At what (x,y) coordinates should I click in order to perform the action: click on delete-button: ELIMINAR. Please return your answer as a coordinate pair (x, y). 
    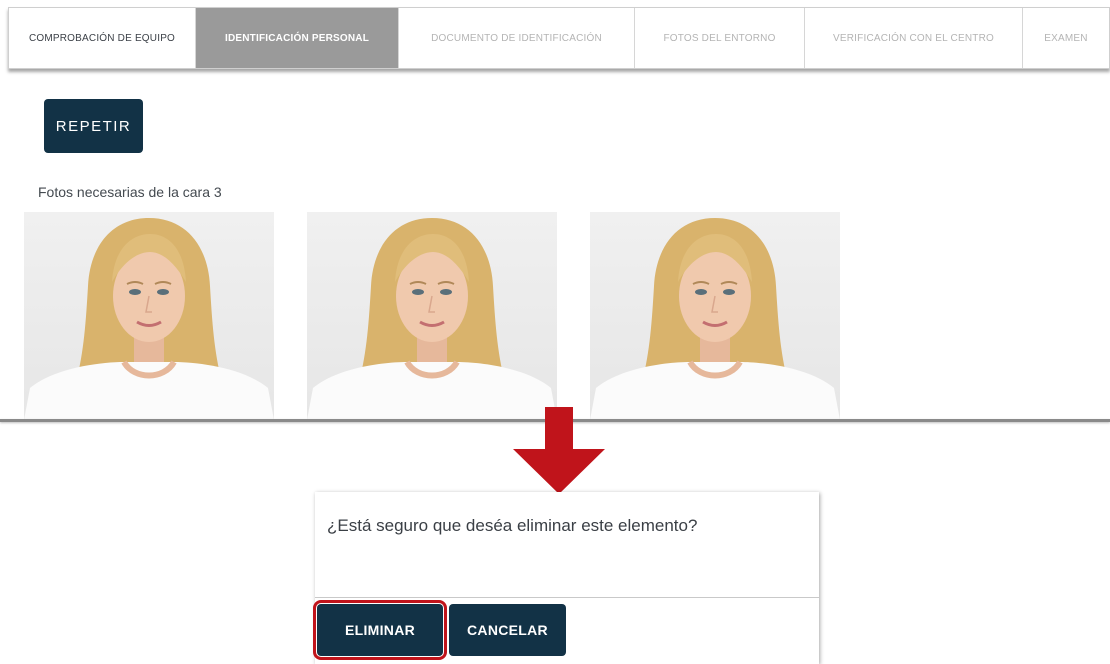
    Looking at the image, I should click on (380, 630).